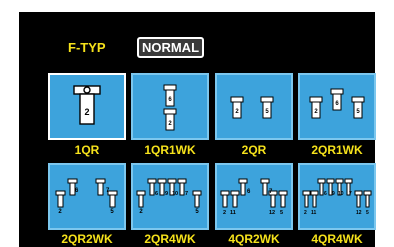 This screenshot has height=247, width=394. I want to click on servo-icon: 6 9 10 7 2 5, so click(169, 196).